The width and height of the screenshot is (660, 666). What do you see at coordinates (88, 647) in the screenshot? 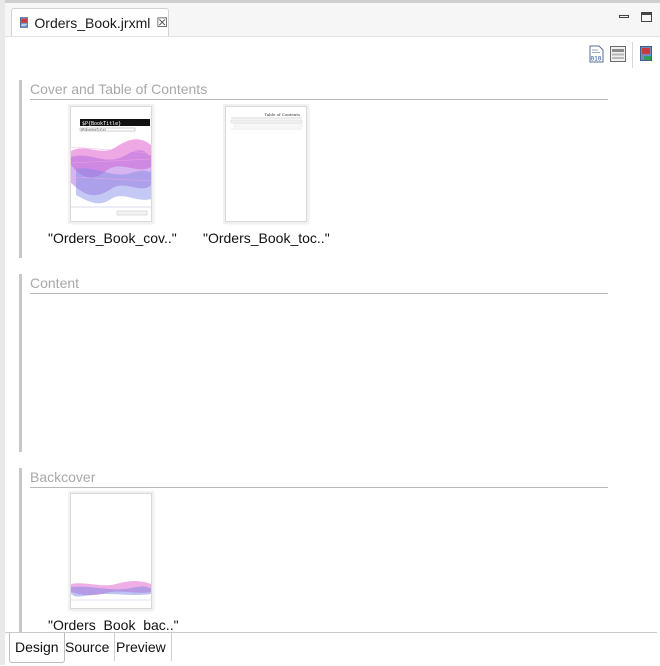
I see `tab-source: Source` at bounding box center [88, 647].